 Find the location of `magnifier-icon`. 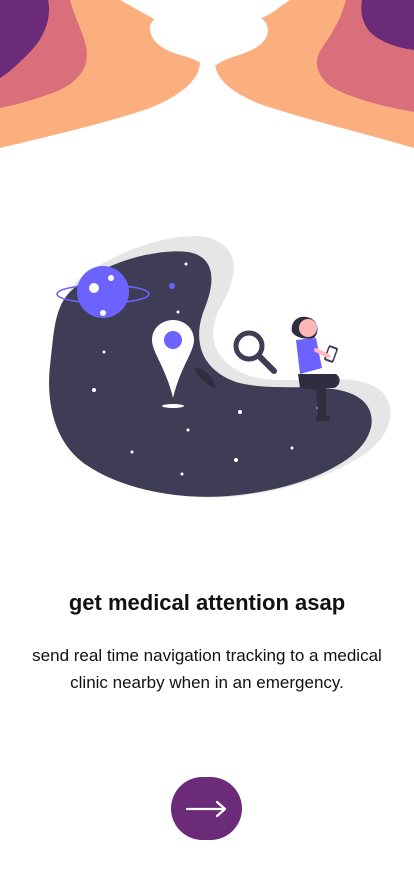

magnifier-icon is located at coordinates (255, 352).